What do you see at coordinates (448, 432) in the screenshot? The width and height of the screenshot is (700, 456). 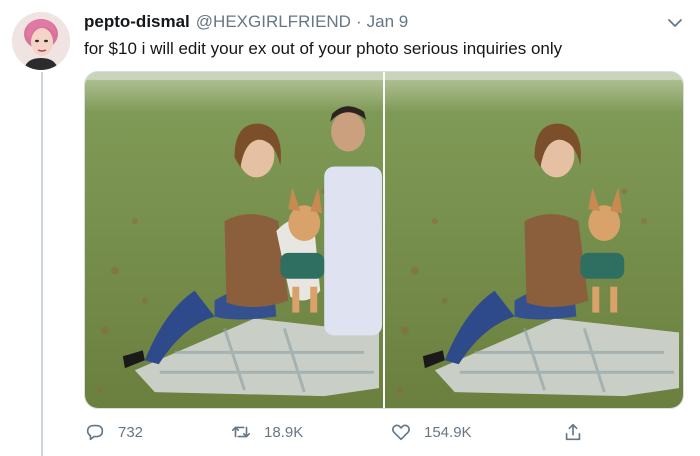 I see `like-count: 154.9K` at bounding box center [448, 432].